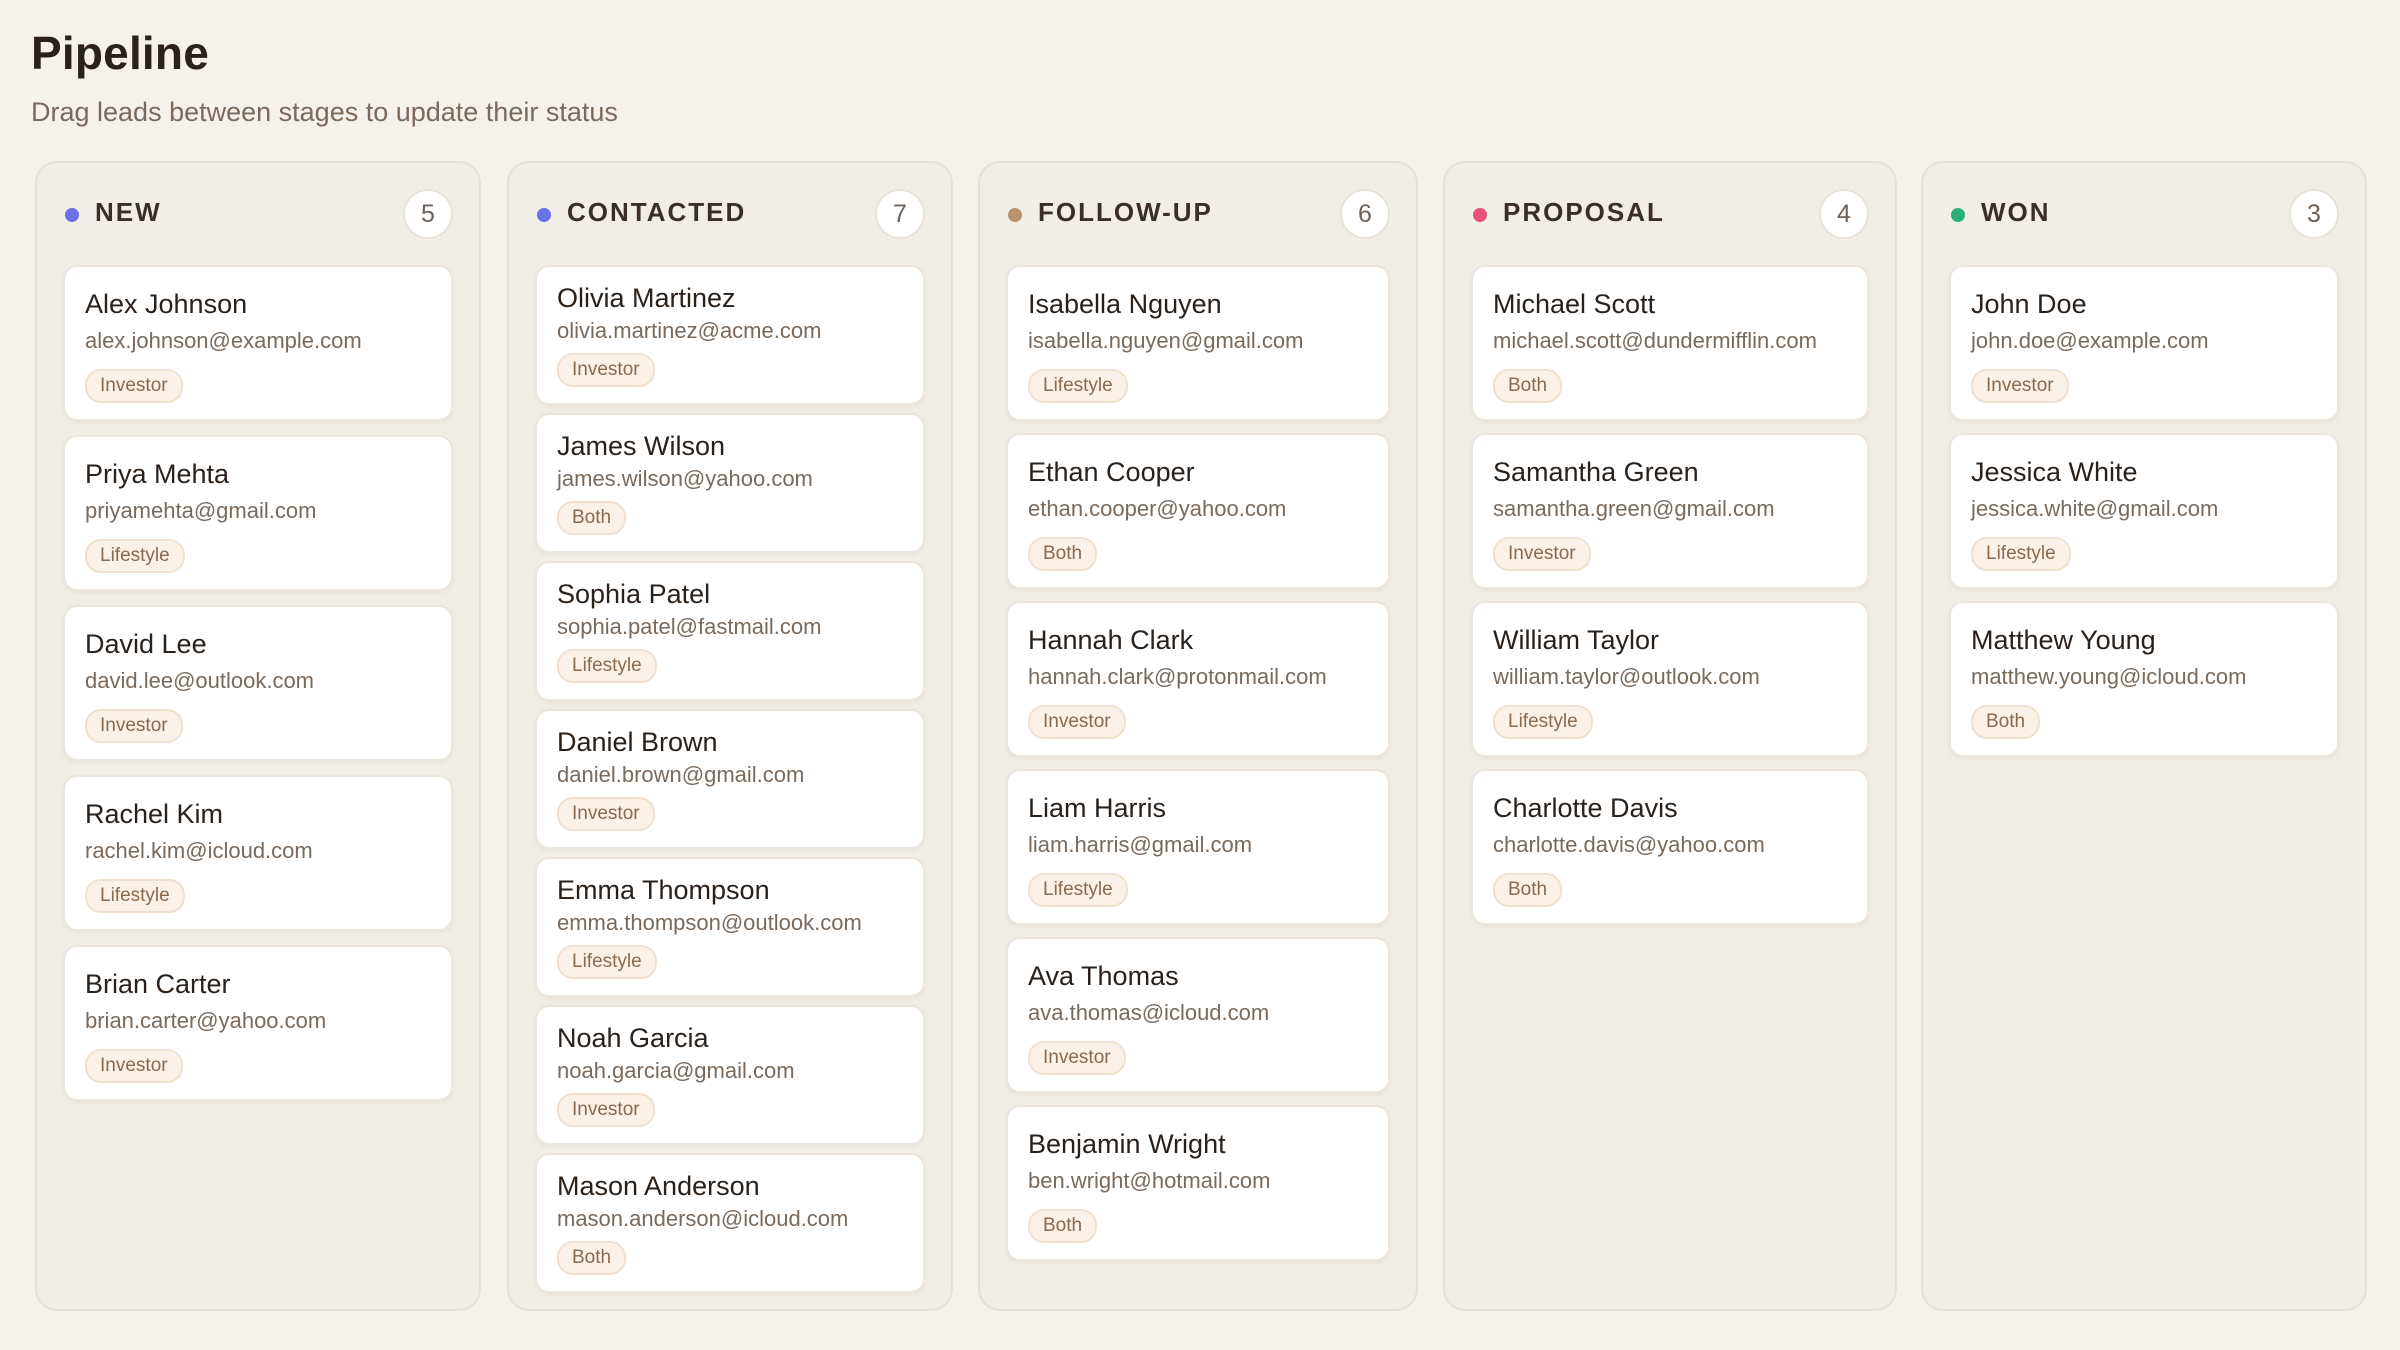 The width and height of the screenshot is (2400, 1350). Describe the element at coordinates (1125, 304) in the screenshot. I see `lead-name: Isabella Nguyen` at that location.